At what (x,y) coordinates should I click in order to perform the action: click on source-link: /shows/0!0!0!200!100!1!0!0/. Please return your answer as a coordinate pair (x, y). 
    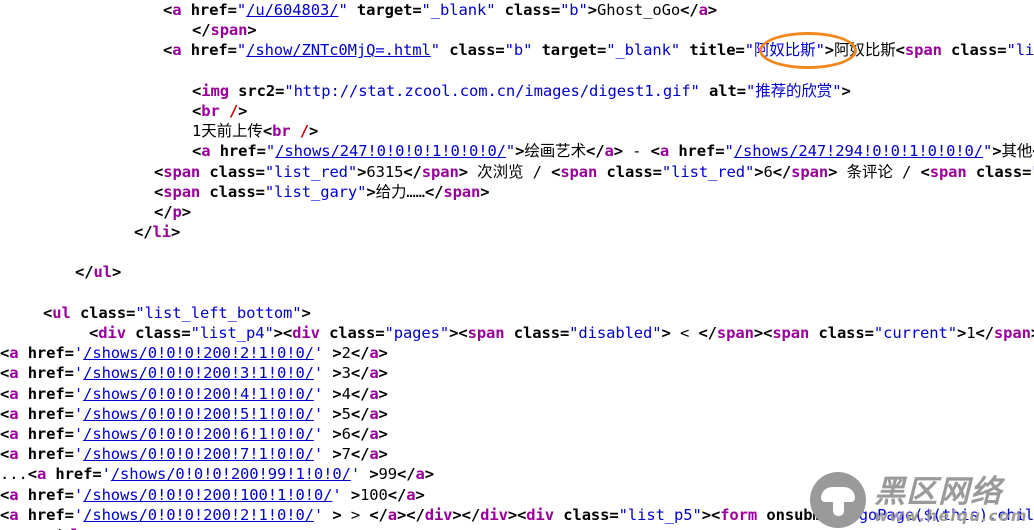
    Looking at the image, I should click on (207, 495).